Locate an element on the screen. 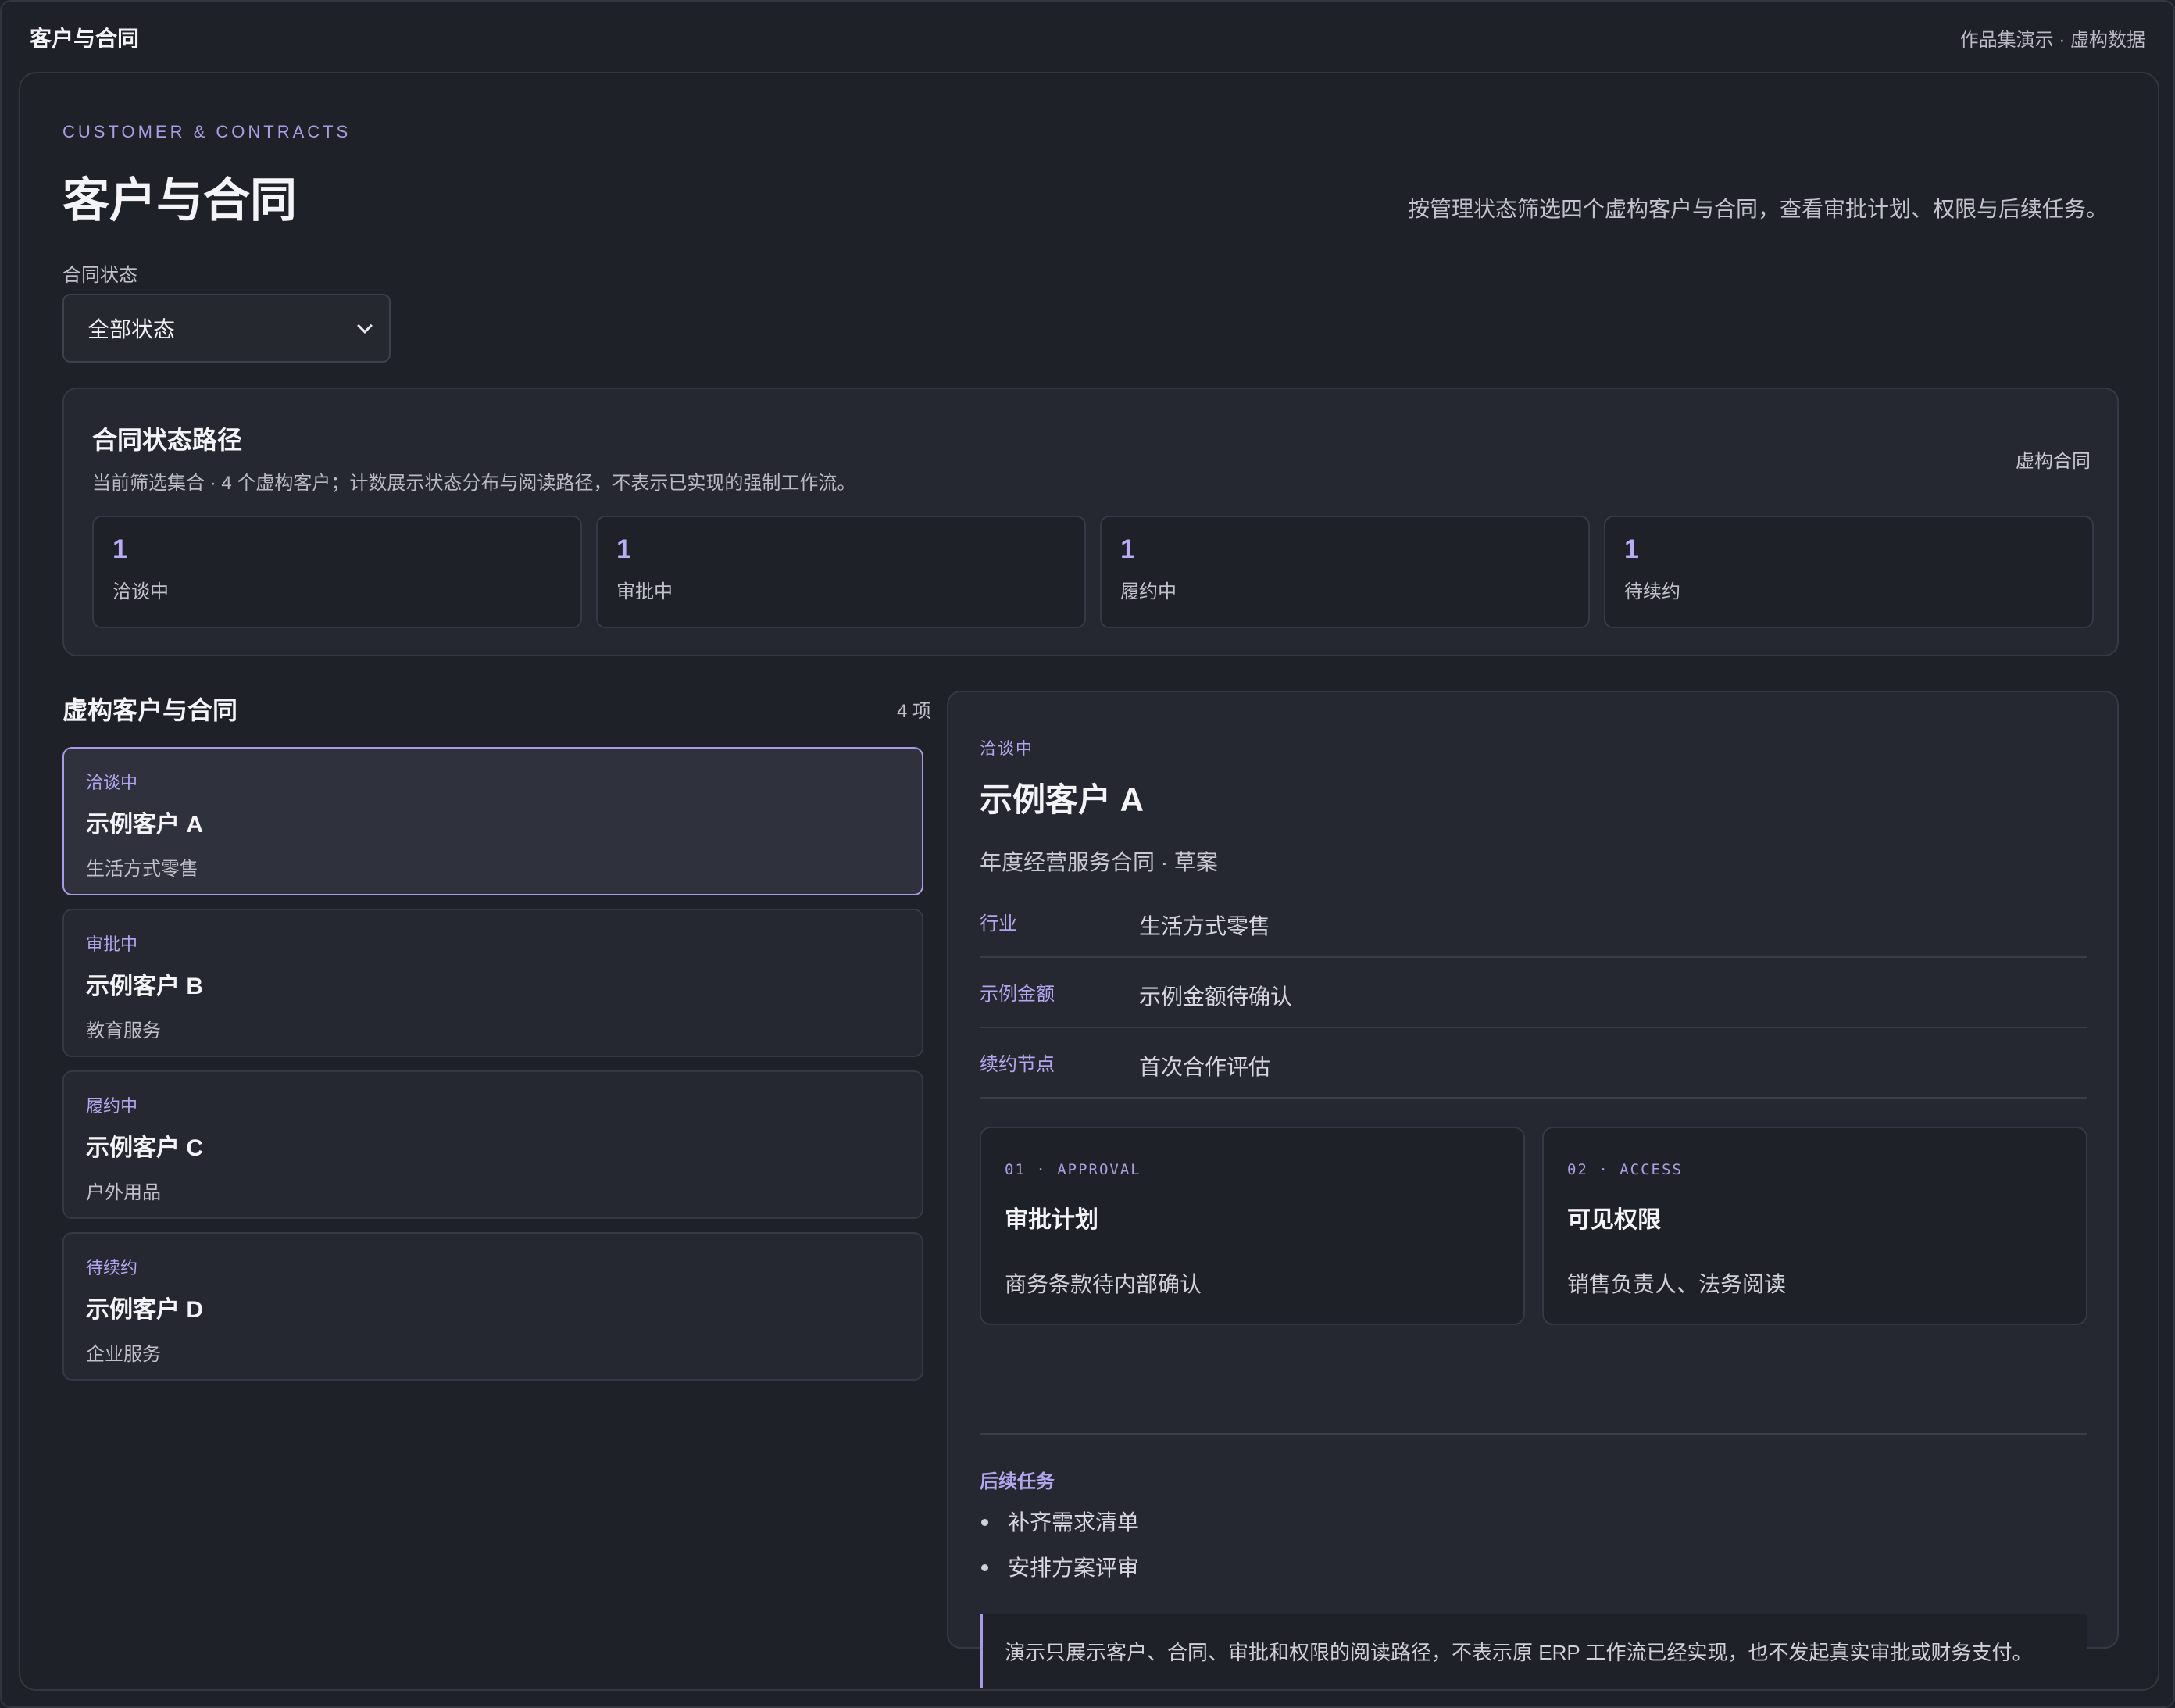 This screenshot has width=2175, height=1708. detail-row-value: 生活方式零售 is located at coordinates (1205, 926).